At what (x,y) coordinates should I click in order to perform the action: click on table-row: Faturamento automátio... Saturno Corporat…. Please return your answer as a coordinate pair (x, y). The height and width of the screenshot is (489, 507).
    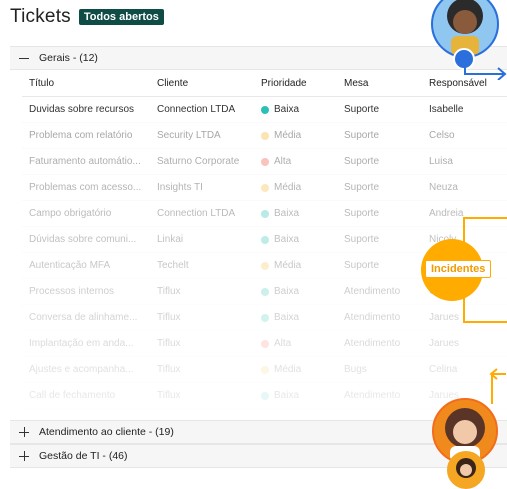
    Looking at the image, I should click on (264, 162).